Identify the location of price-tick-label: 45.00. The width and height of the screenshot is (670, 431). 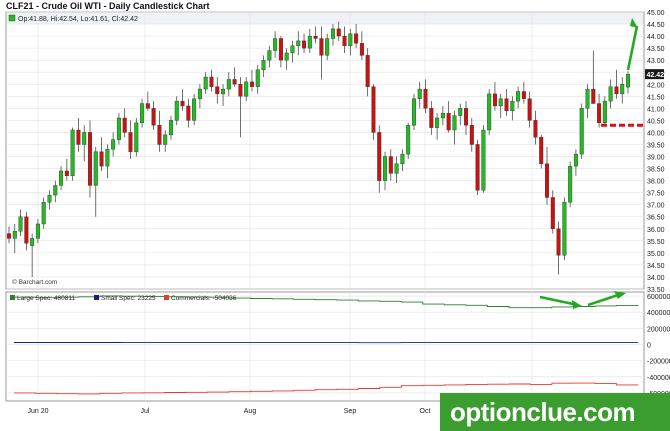
(656, 13).